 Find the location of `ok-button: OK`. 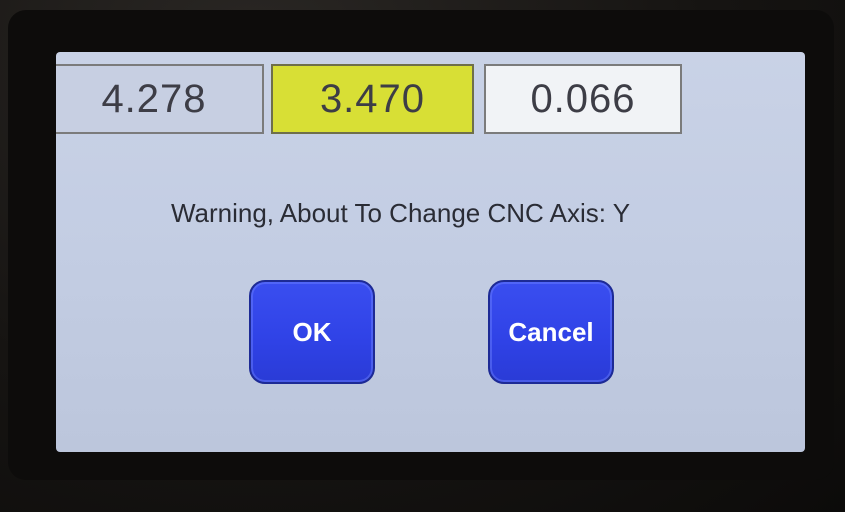

ok-button: OK is located at coordinates (312, 332).